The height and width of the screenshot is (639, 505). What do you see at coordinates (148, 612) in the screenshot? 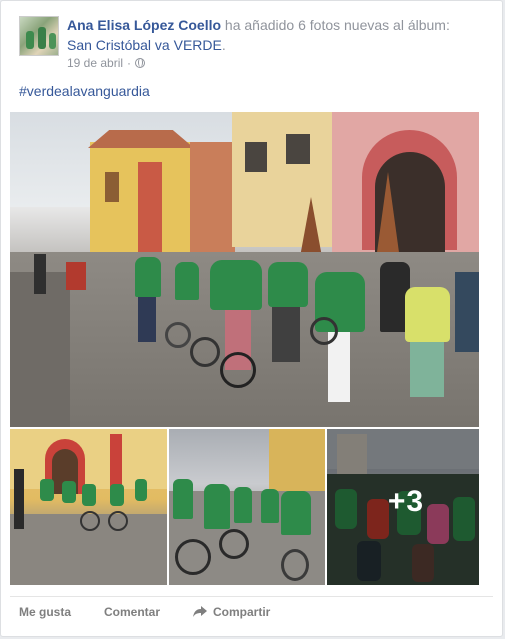
I see `comment-button: Comentar` at bounding box center [148, 612].